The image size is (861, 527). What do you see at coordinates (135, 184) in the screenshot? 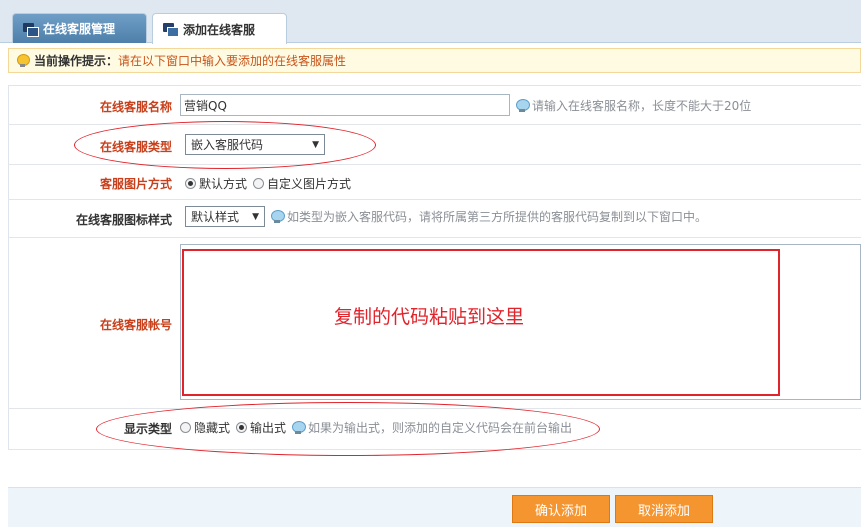
I see `field-label-image-mode: 客服图片方式` at bounding box center [135, 184].